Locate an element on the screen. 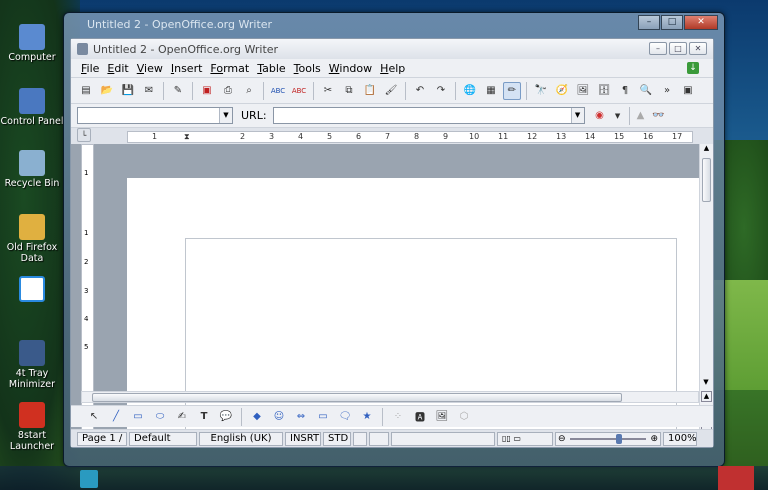 This screenshot has width=768, height=490. email-icon: ✉ is located at coordinates (149, 91).